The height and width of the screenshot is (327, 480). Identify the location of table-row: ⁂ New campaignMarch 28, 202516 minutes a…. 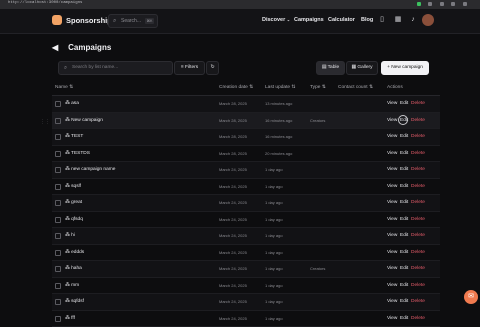
(246, 121).